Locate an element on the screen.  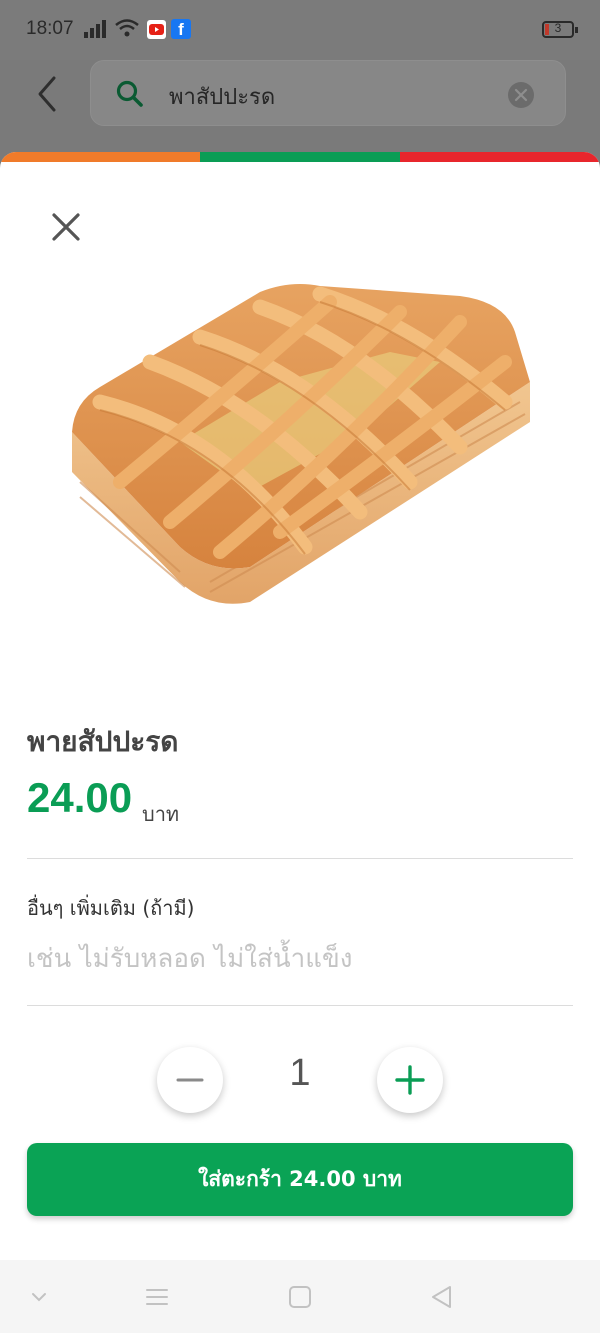
notes-label: อื่นๆ เพิ่มเติม (ถ้ามี) is located at coordinates (111, 908).